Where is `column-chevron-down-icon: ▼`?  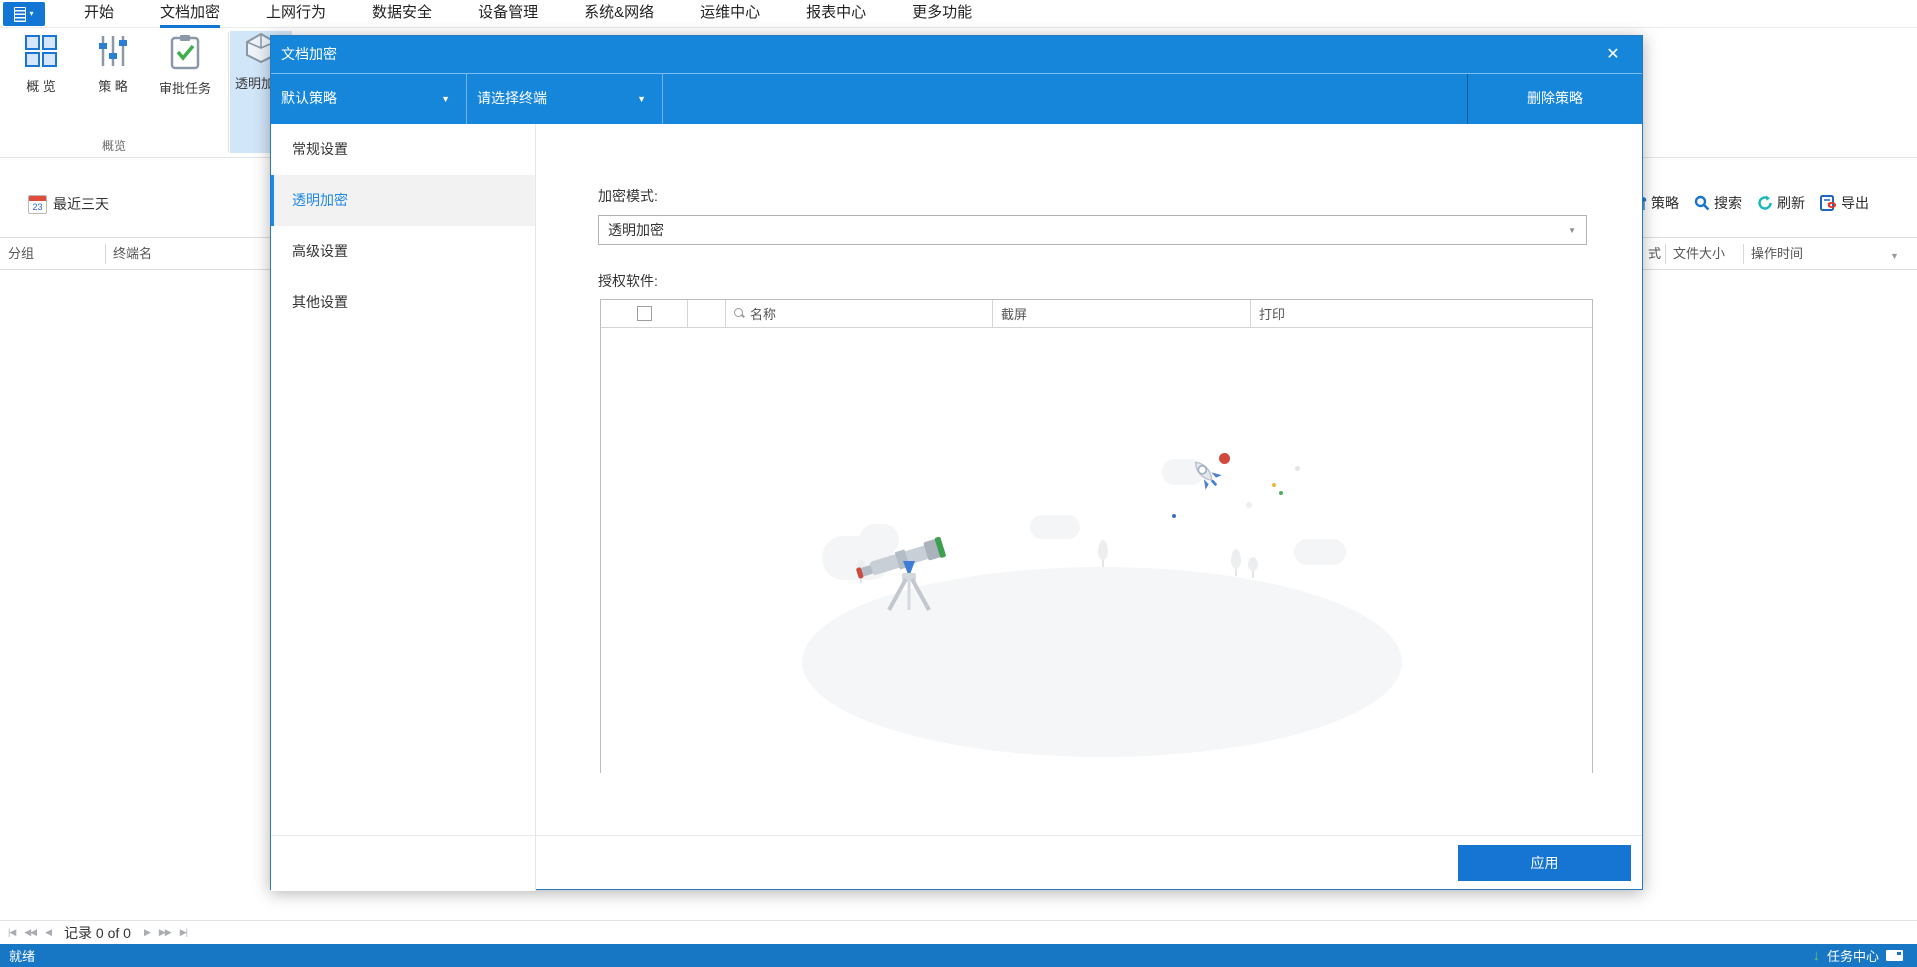 column-chevron-down-icon: ▼ is located at coordinates (1894, 256).